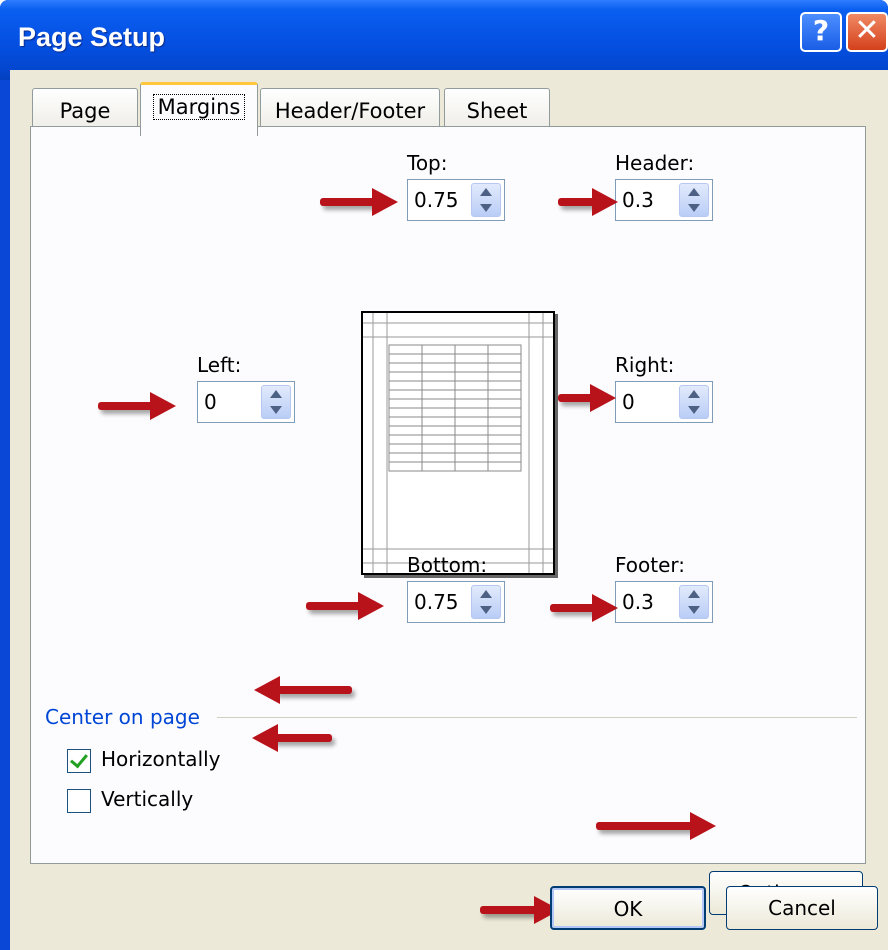 The width and height of the screenshot is (888, 950). I want to click on footer-label: Footer:, so click(650, 565).